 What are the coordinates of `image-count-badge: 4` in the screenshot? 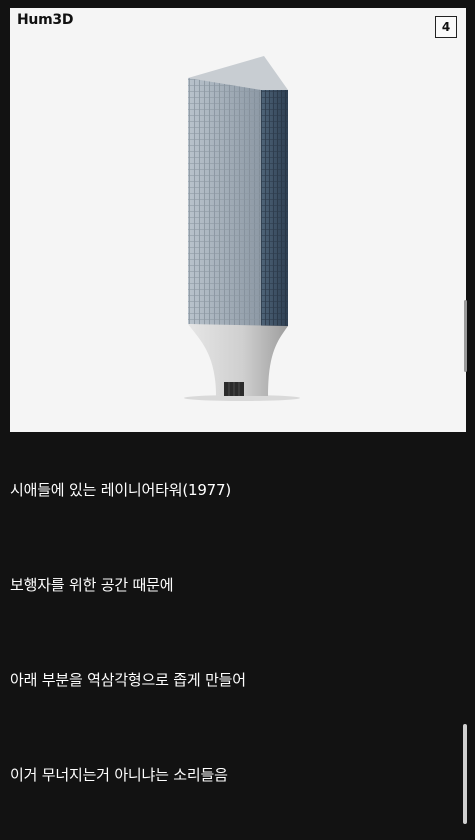 It's located at (446, 27).